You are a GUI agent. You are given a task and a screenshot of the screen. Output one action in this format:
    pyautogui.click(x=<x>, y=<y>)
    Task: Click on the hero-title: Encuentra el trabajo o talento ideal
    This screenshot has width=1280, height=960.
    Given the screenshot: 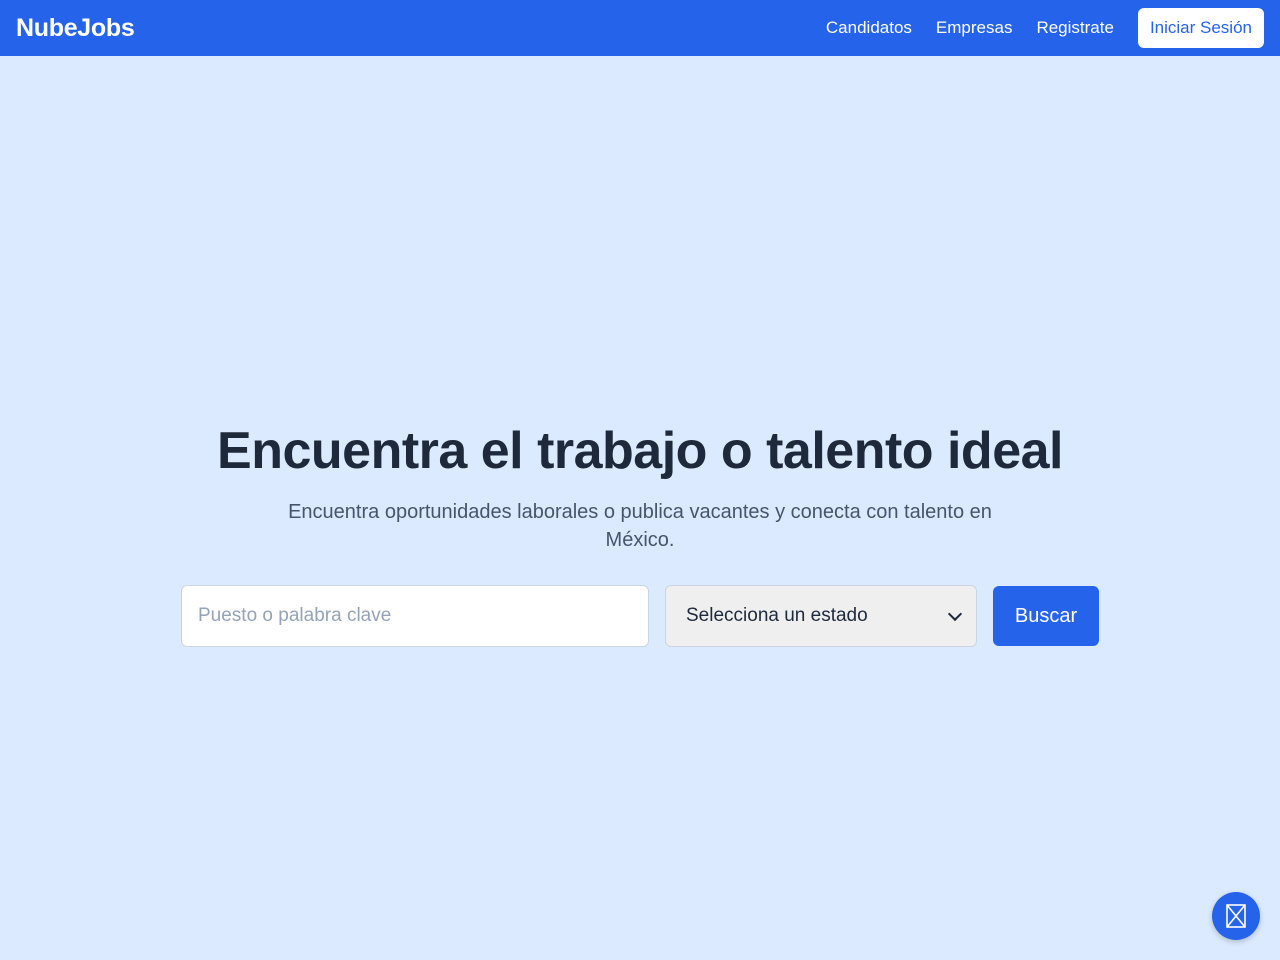 What is the action you would take?
    pyautogui.click(x=640, y=451)
    